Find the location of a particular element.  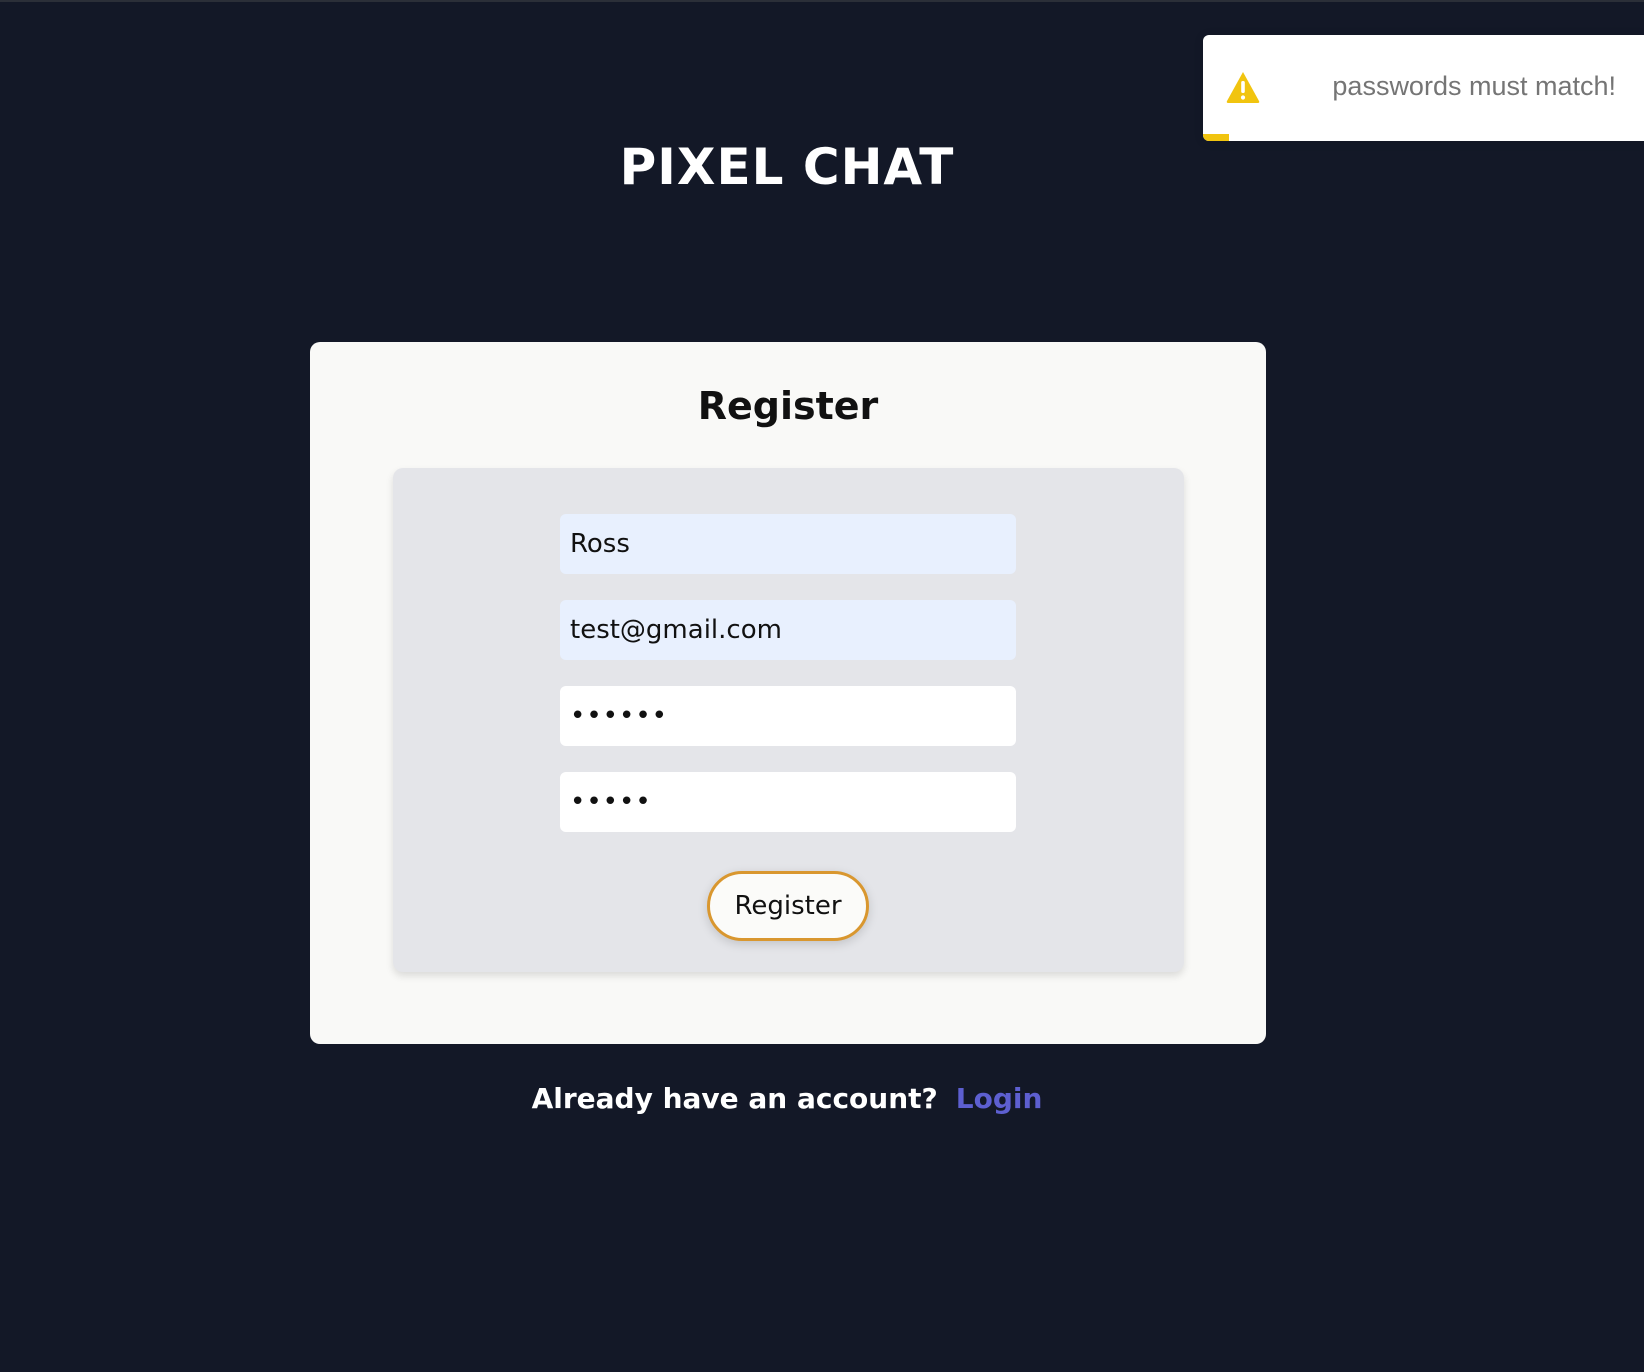

warning-toast: passwords must match! is located at coordinates (1423, 88).